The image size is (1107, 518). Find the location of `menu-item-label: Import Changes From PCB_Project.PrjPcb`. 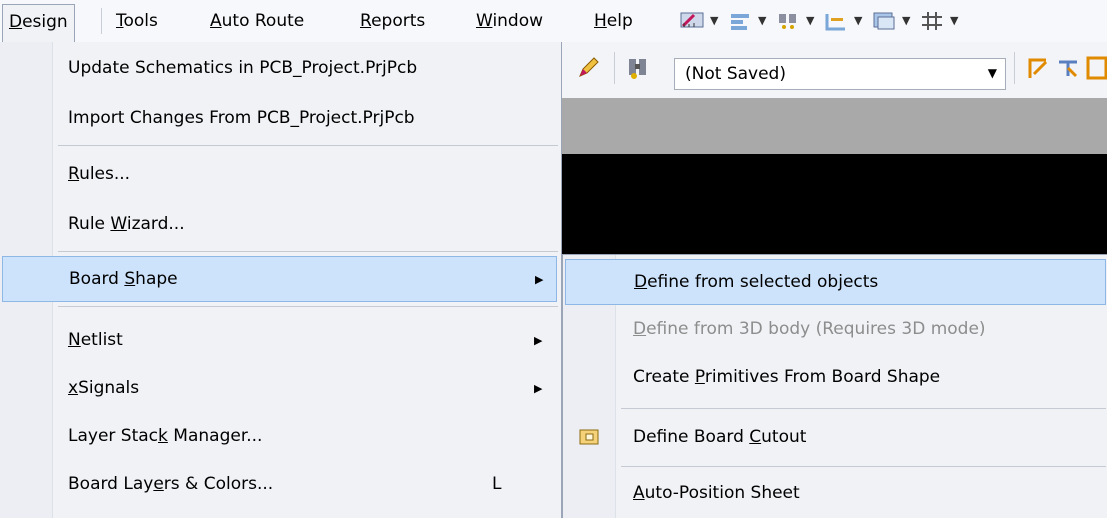

menu-item-label: Import Changes From PCB_Project.PrjPcb is located at coordinates (241, 118).